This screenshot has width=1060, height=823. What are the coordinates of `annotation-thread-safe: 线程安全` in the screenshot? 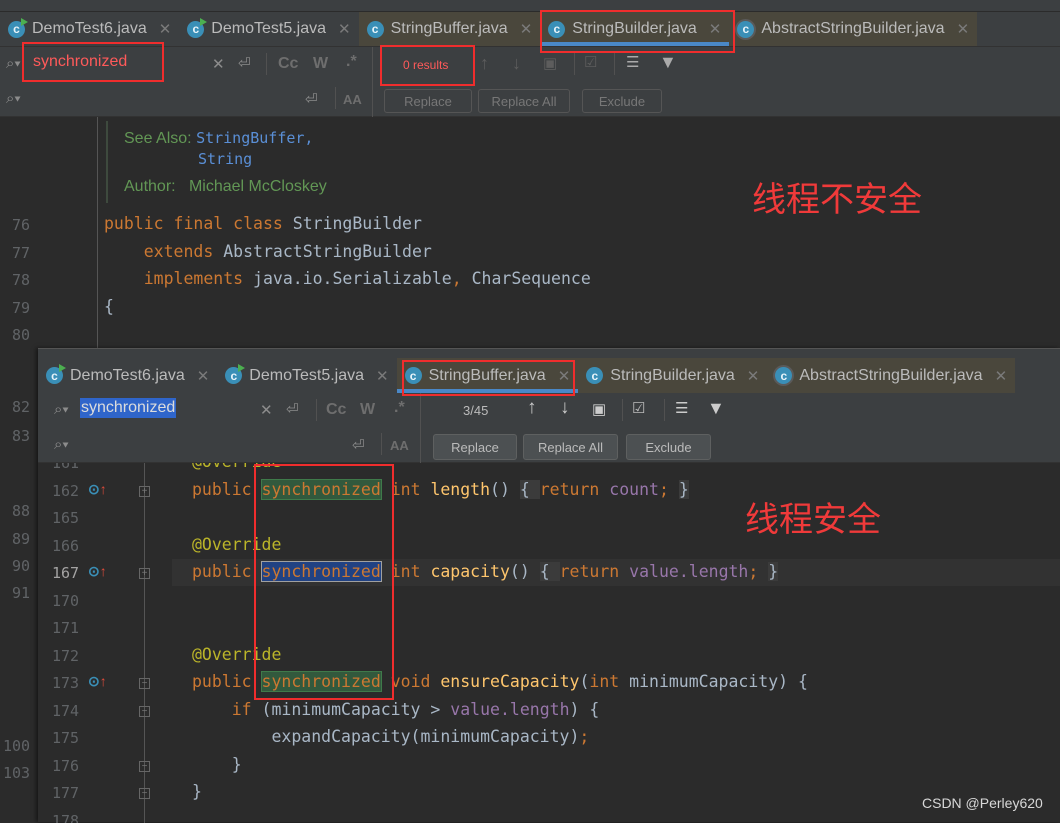 It's located at (813, 516).